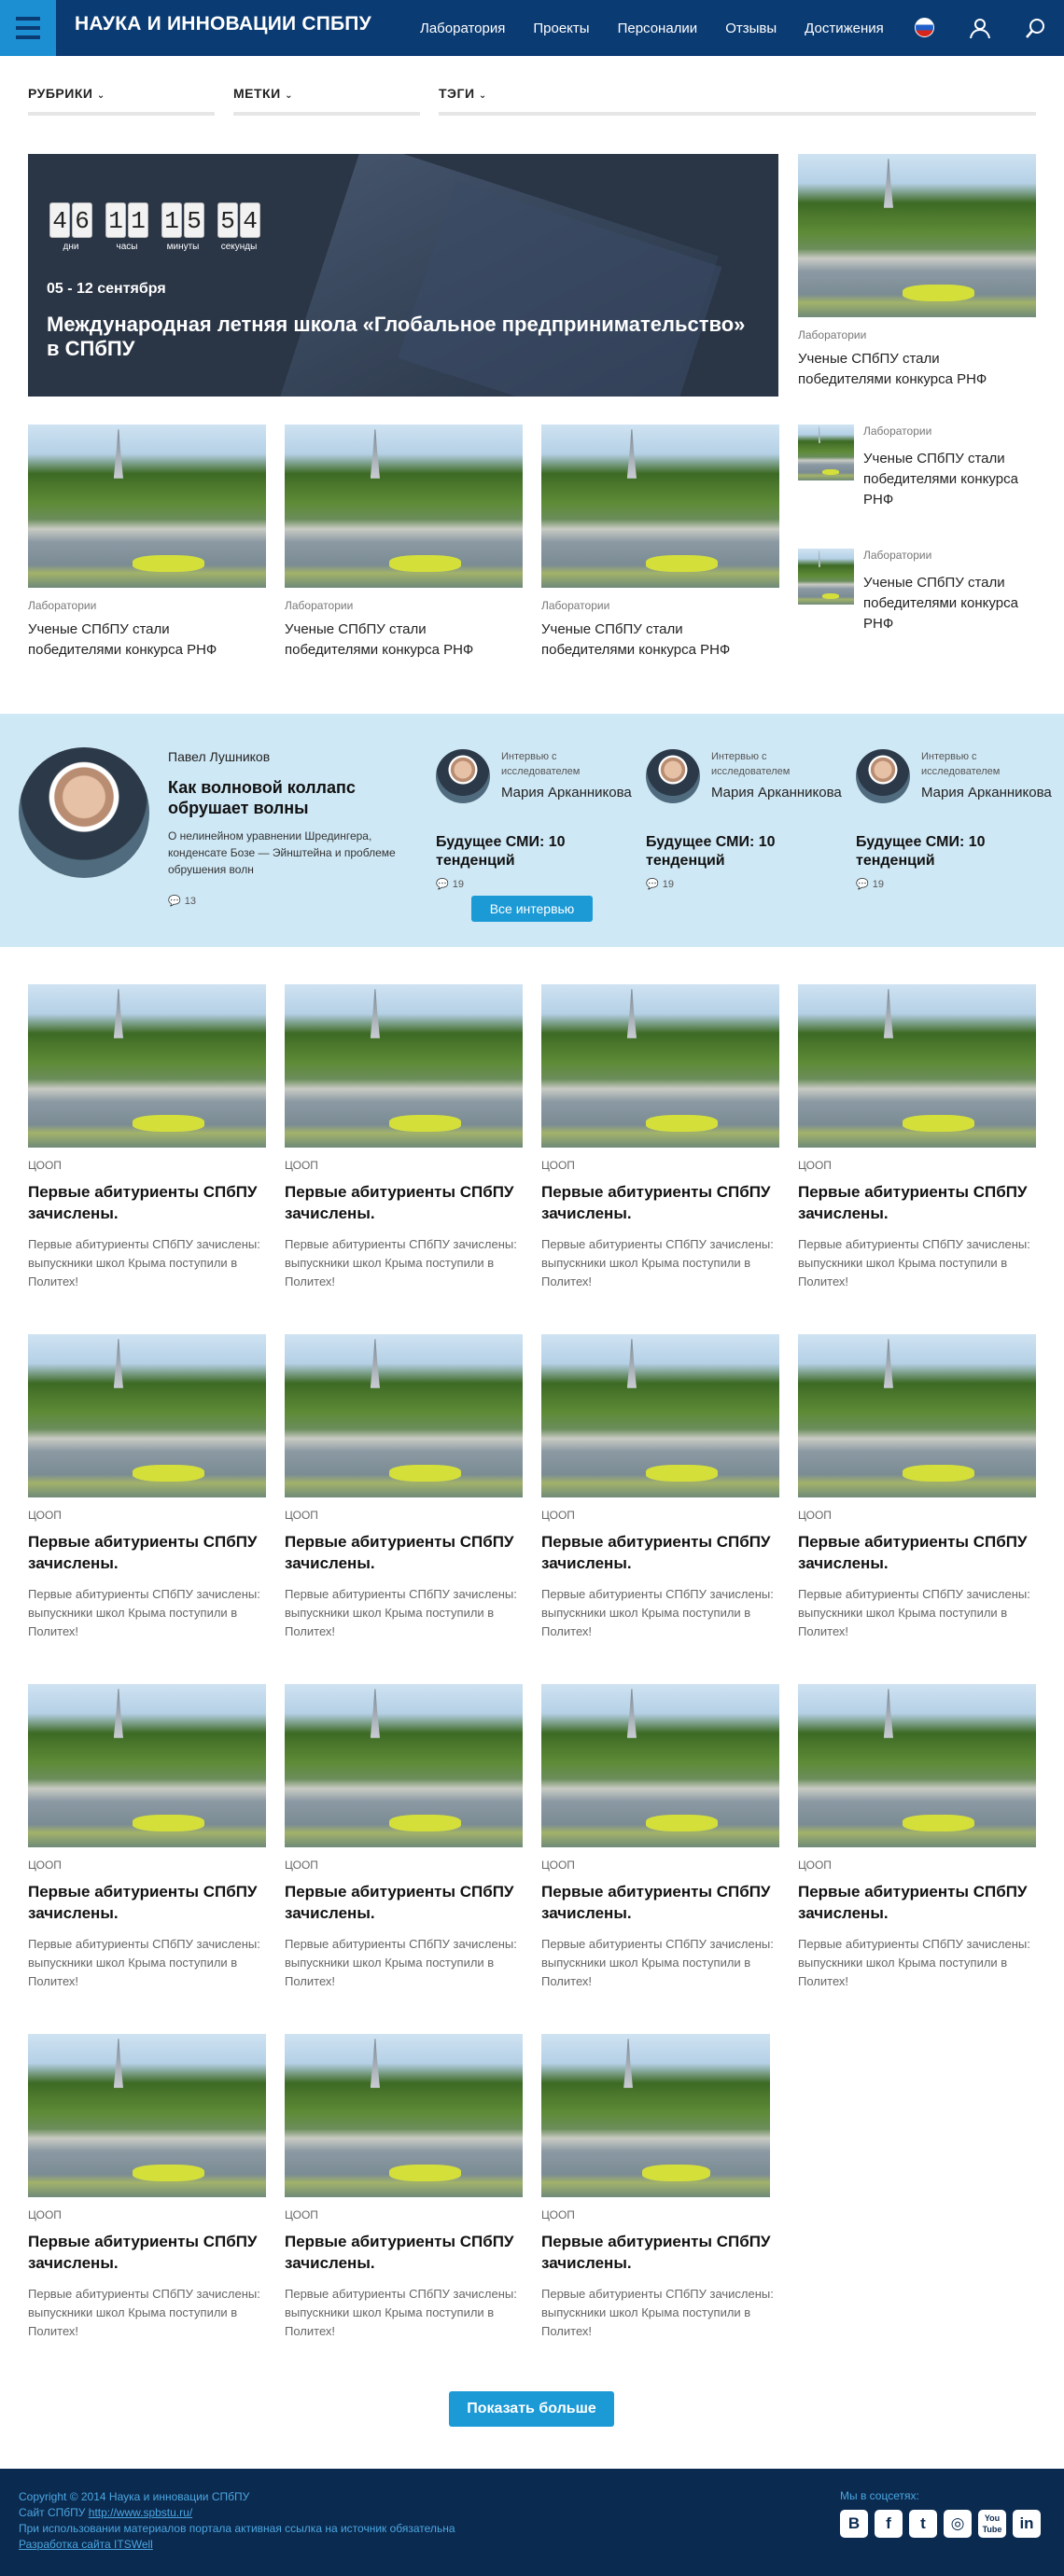  I want to click on menu-icon, so click(28, 19).